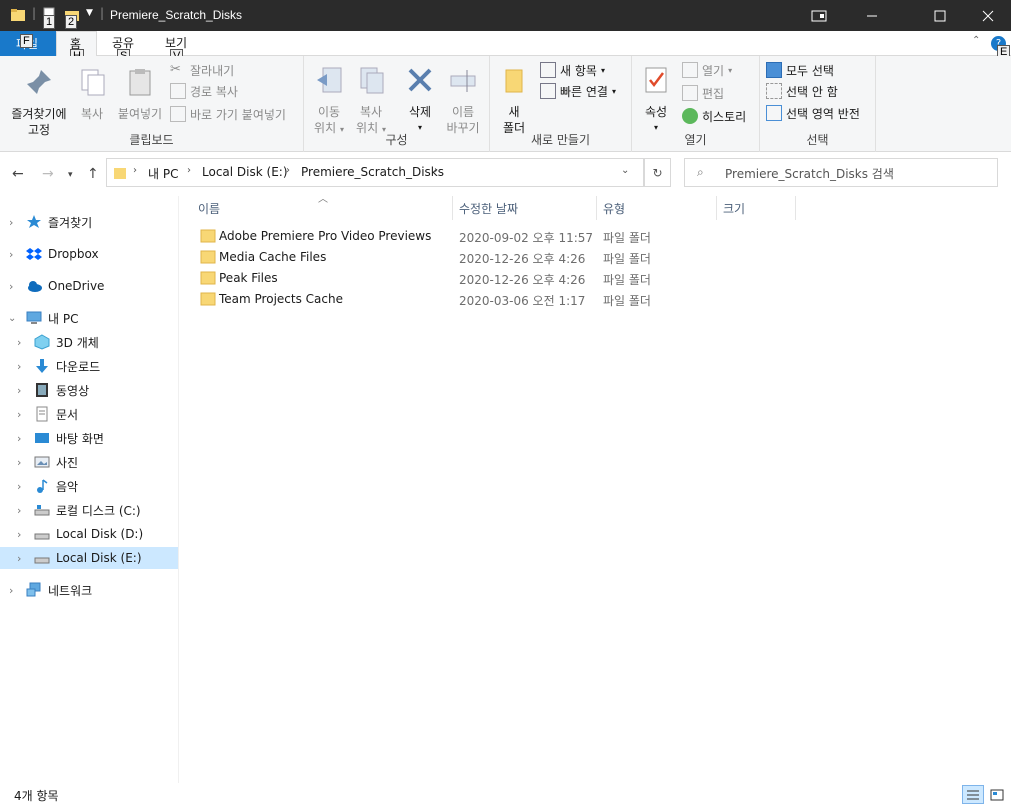  Describe the element at coordinates (625, 170) in the screenshot. I see `address-dropdown-icon: ⌄` at that location.